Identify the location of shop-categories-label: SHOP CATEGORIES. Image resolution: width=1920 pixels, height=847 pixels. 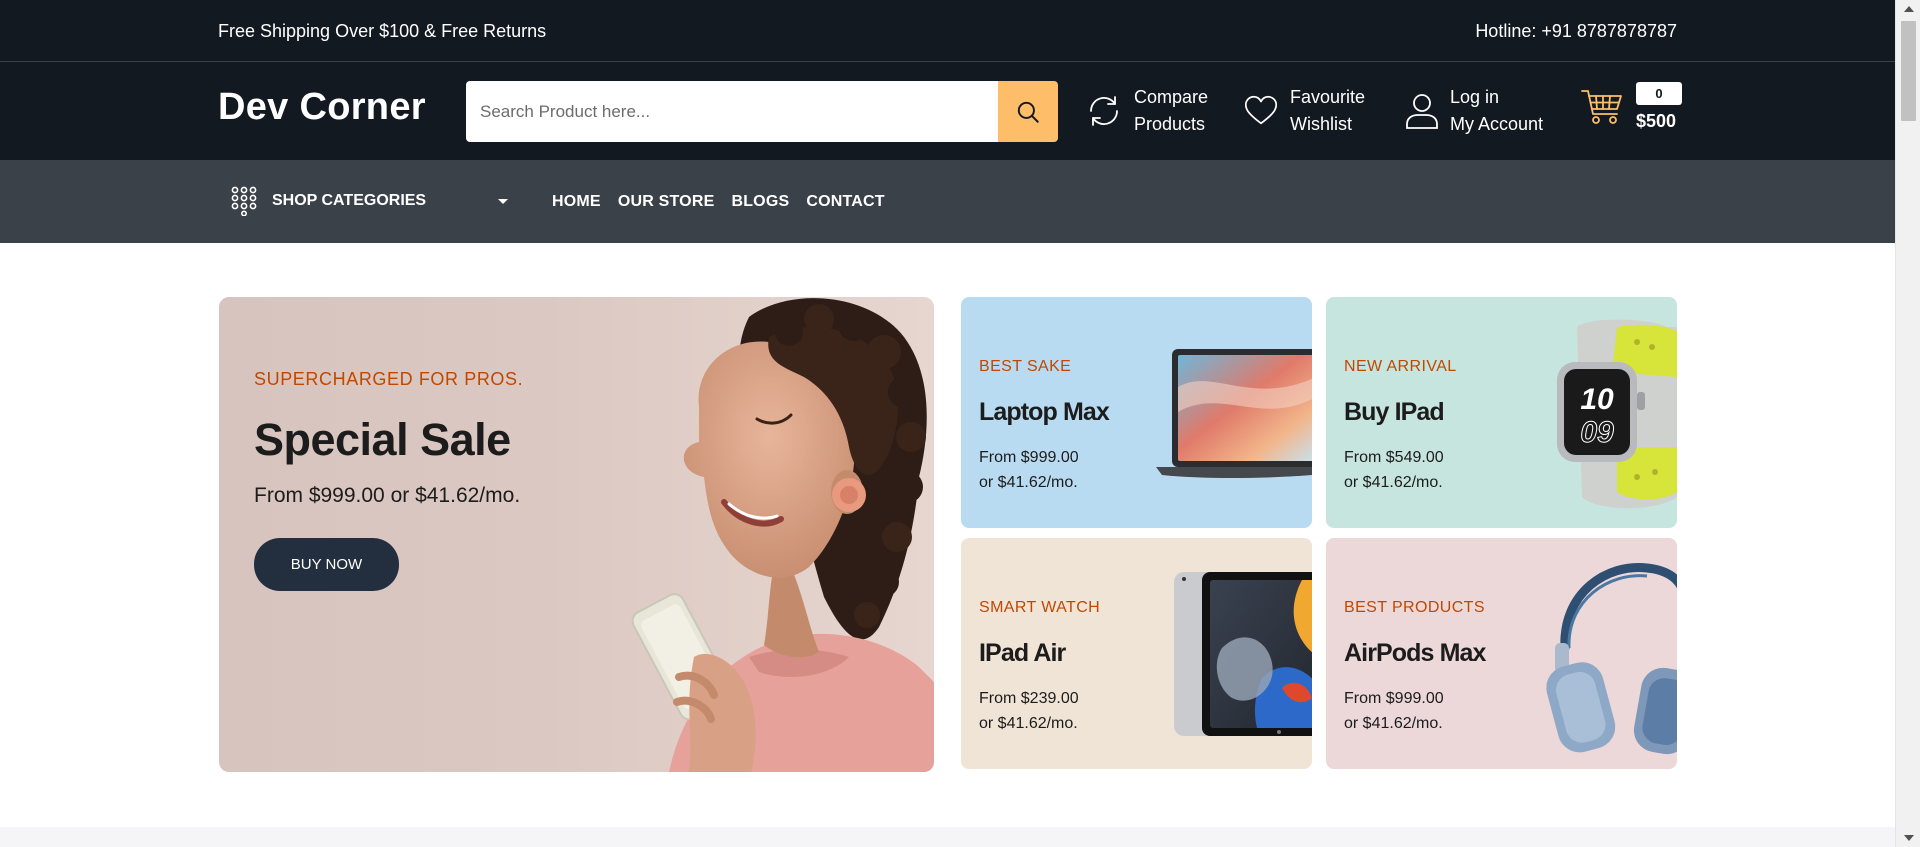
(349, 200).